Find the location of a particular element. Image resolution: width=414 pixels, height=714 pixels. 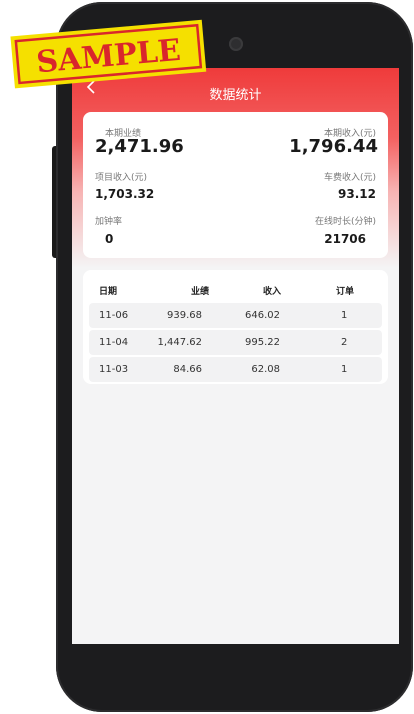

row-date: 11-06 is located at coordinates (114, 315).